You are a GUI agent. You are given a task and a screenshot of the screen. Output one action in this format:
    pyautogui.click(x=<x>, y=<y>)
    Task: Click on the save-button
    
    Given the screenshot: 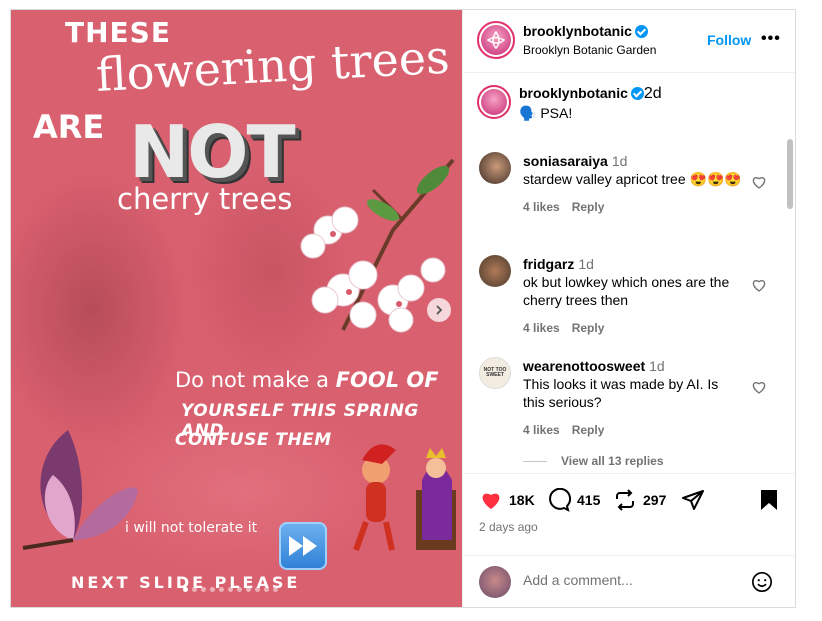 What is the action you would take?
    pyautogui.click(x=769, y=500)
    